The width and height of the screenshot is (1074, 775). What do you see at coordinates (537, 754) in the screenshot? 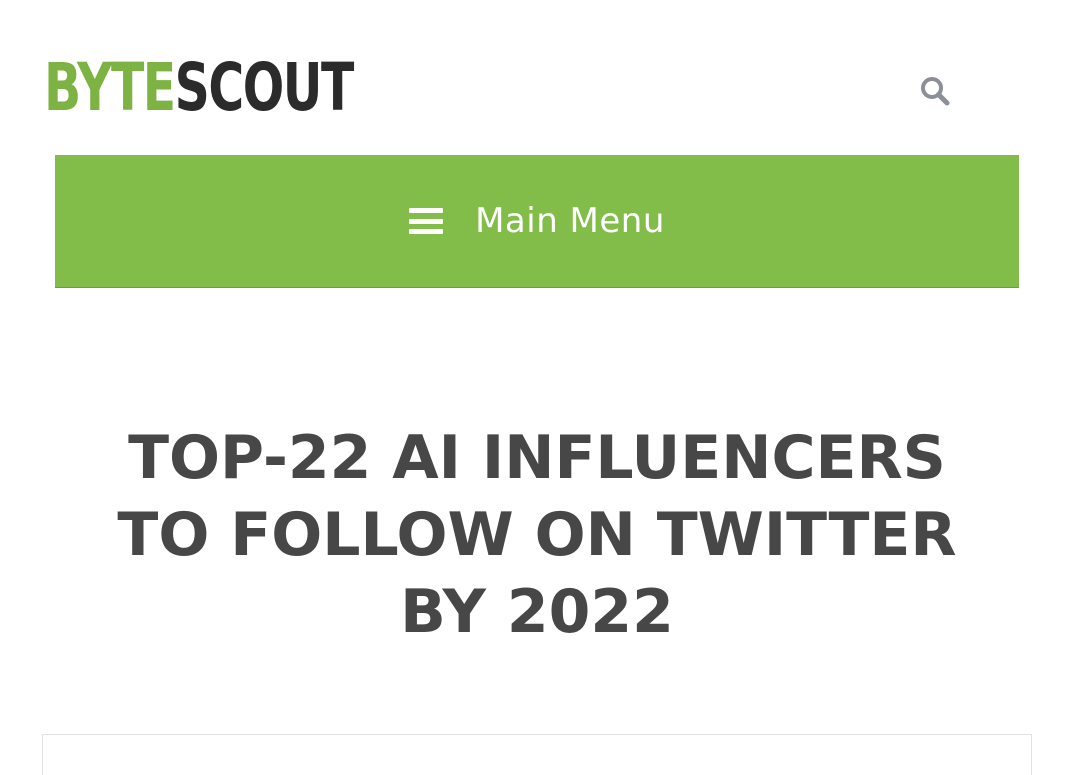
I see `article-content-box` at bounding box center [537, 754].